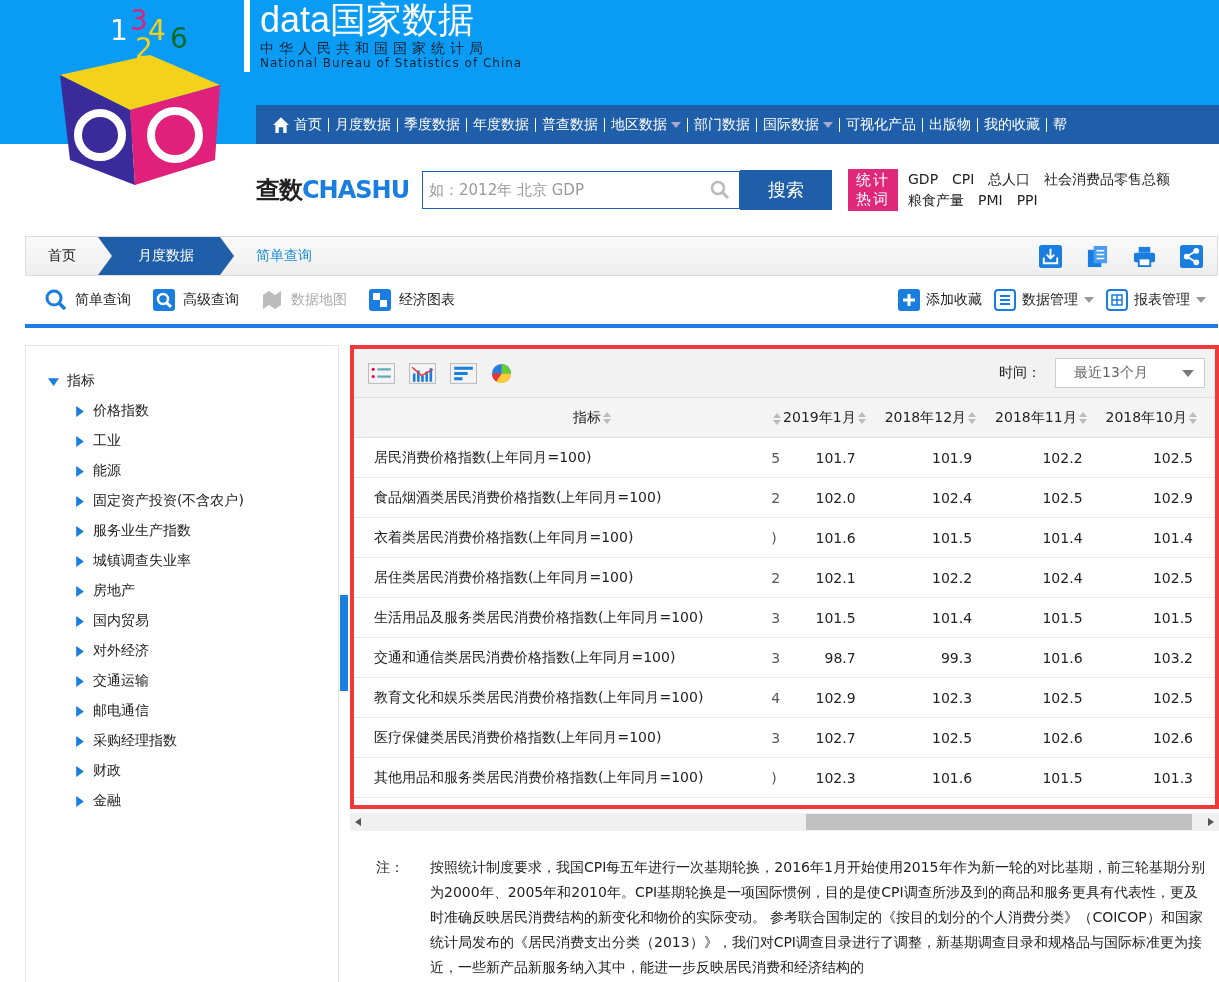 This screenshot has height=982, width=1219. I want to click on table-cell: 教育文化和娱乐类居民消费价格指数(上年同月=100), so click(563, 697).